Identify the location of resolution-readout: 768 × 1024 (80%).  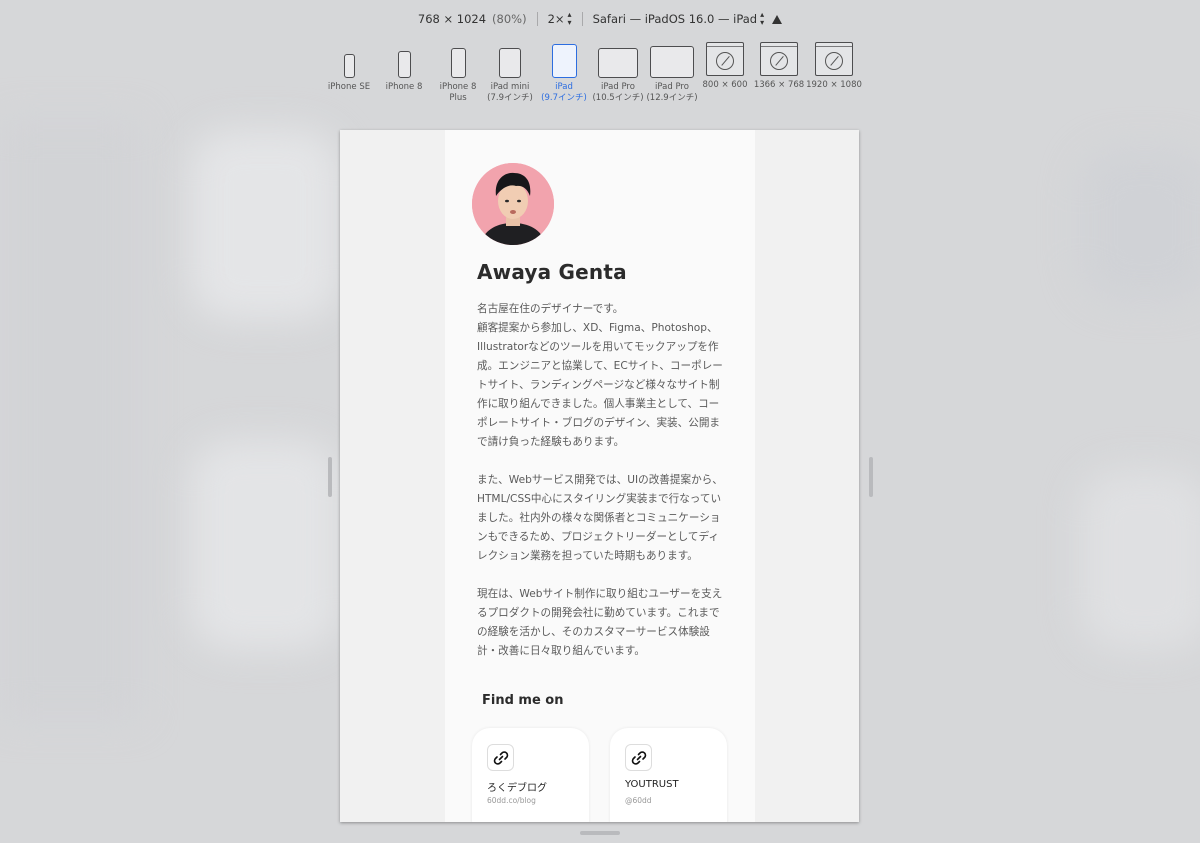
(472, 19).